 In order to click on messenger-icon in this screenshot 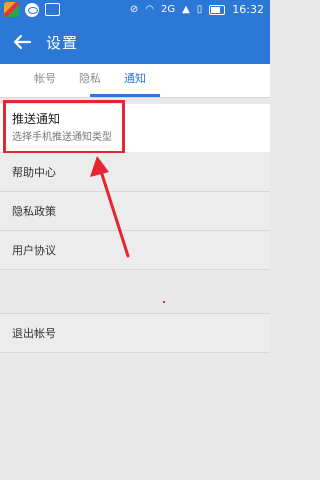, I will do `click(32, 9)`.